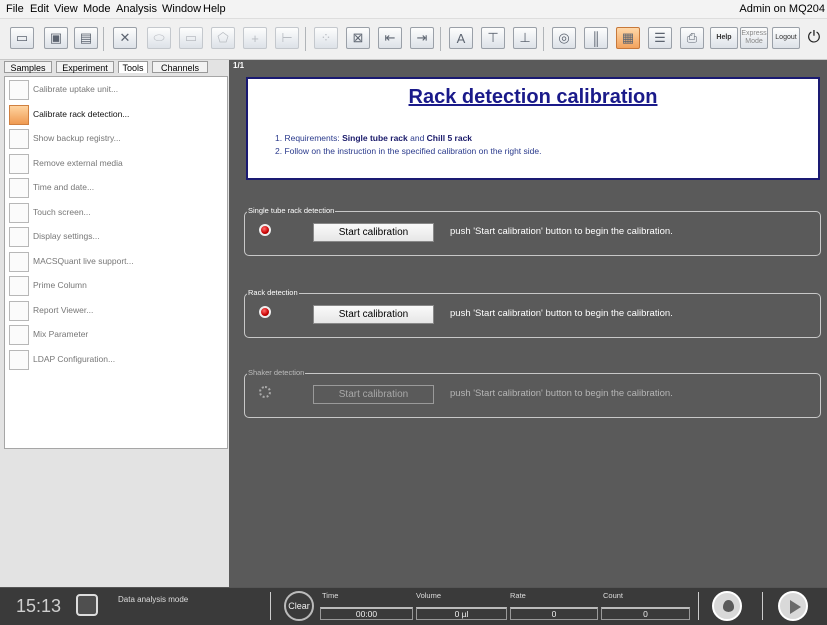 Image resolution: width=827 pixels, height=625 pixels. What do you see at coordinates (429, 595) in the screenshot?
I see `meter-label: Volume` at bounding box center [429, 595].